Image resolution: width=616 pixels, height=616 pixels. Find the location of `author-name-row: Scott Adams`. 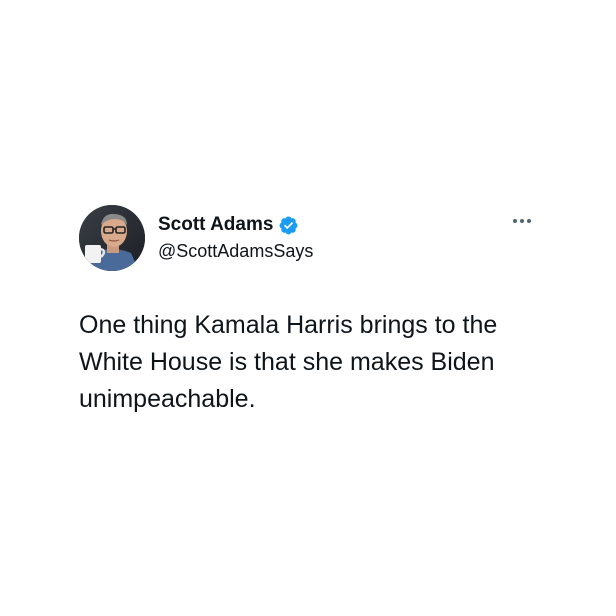

author-name-row: Scott Adams is located at coordinates (235, 225).